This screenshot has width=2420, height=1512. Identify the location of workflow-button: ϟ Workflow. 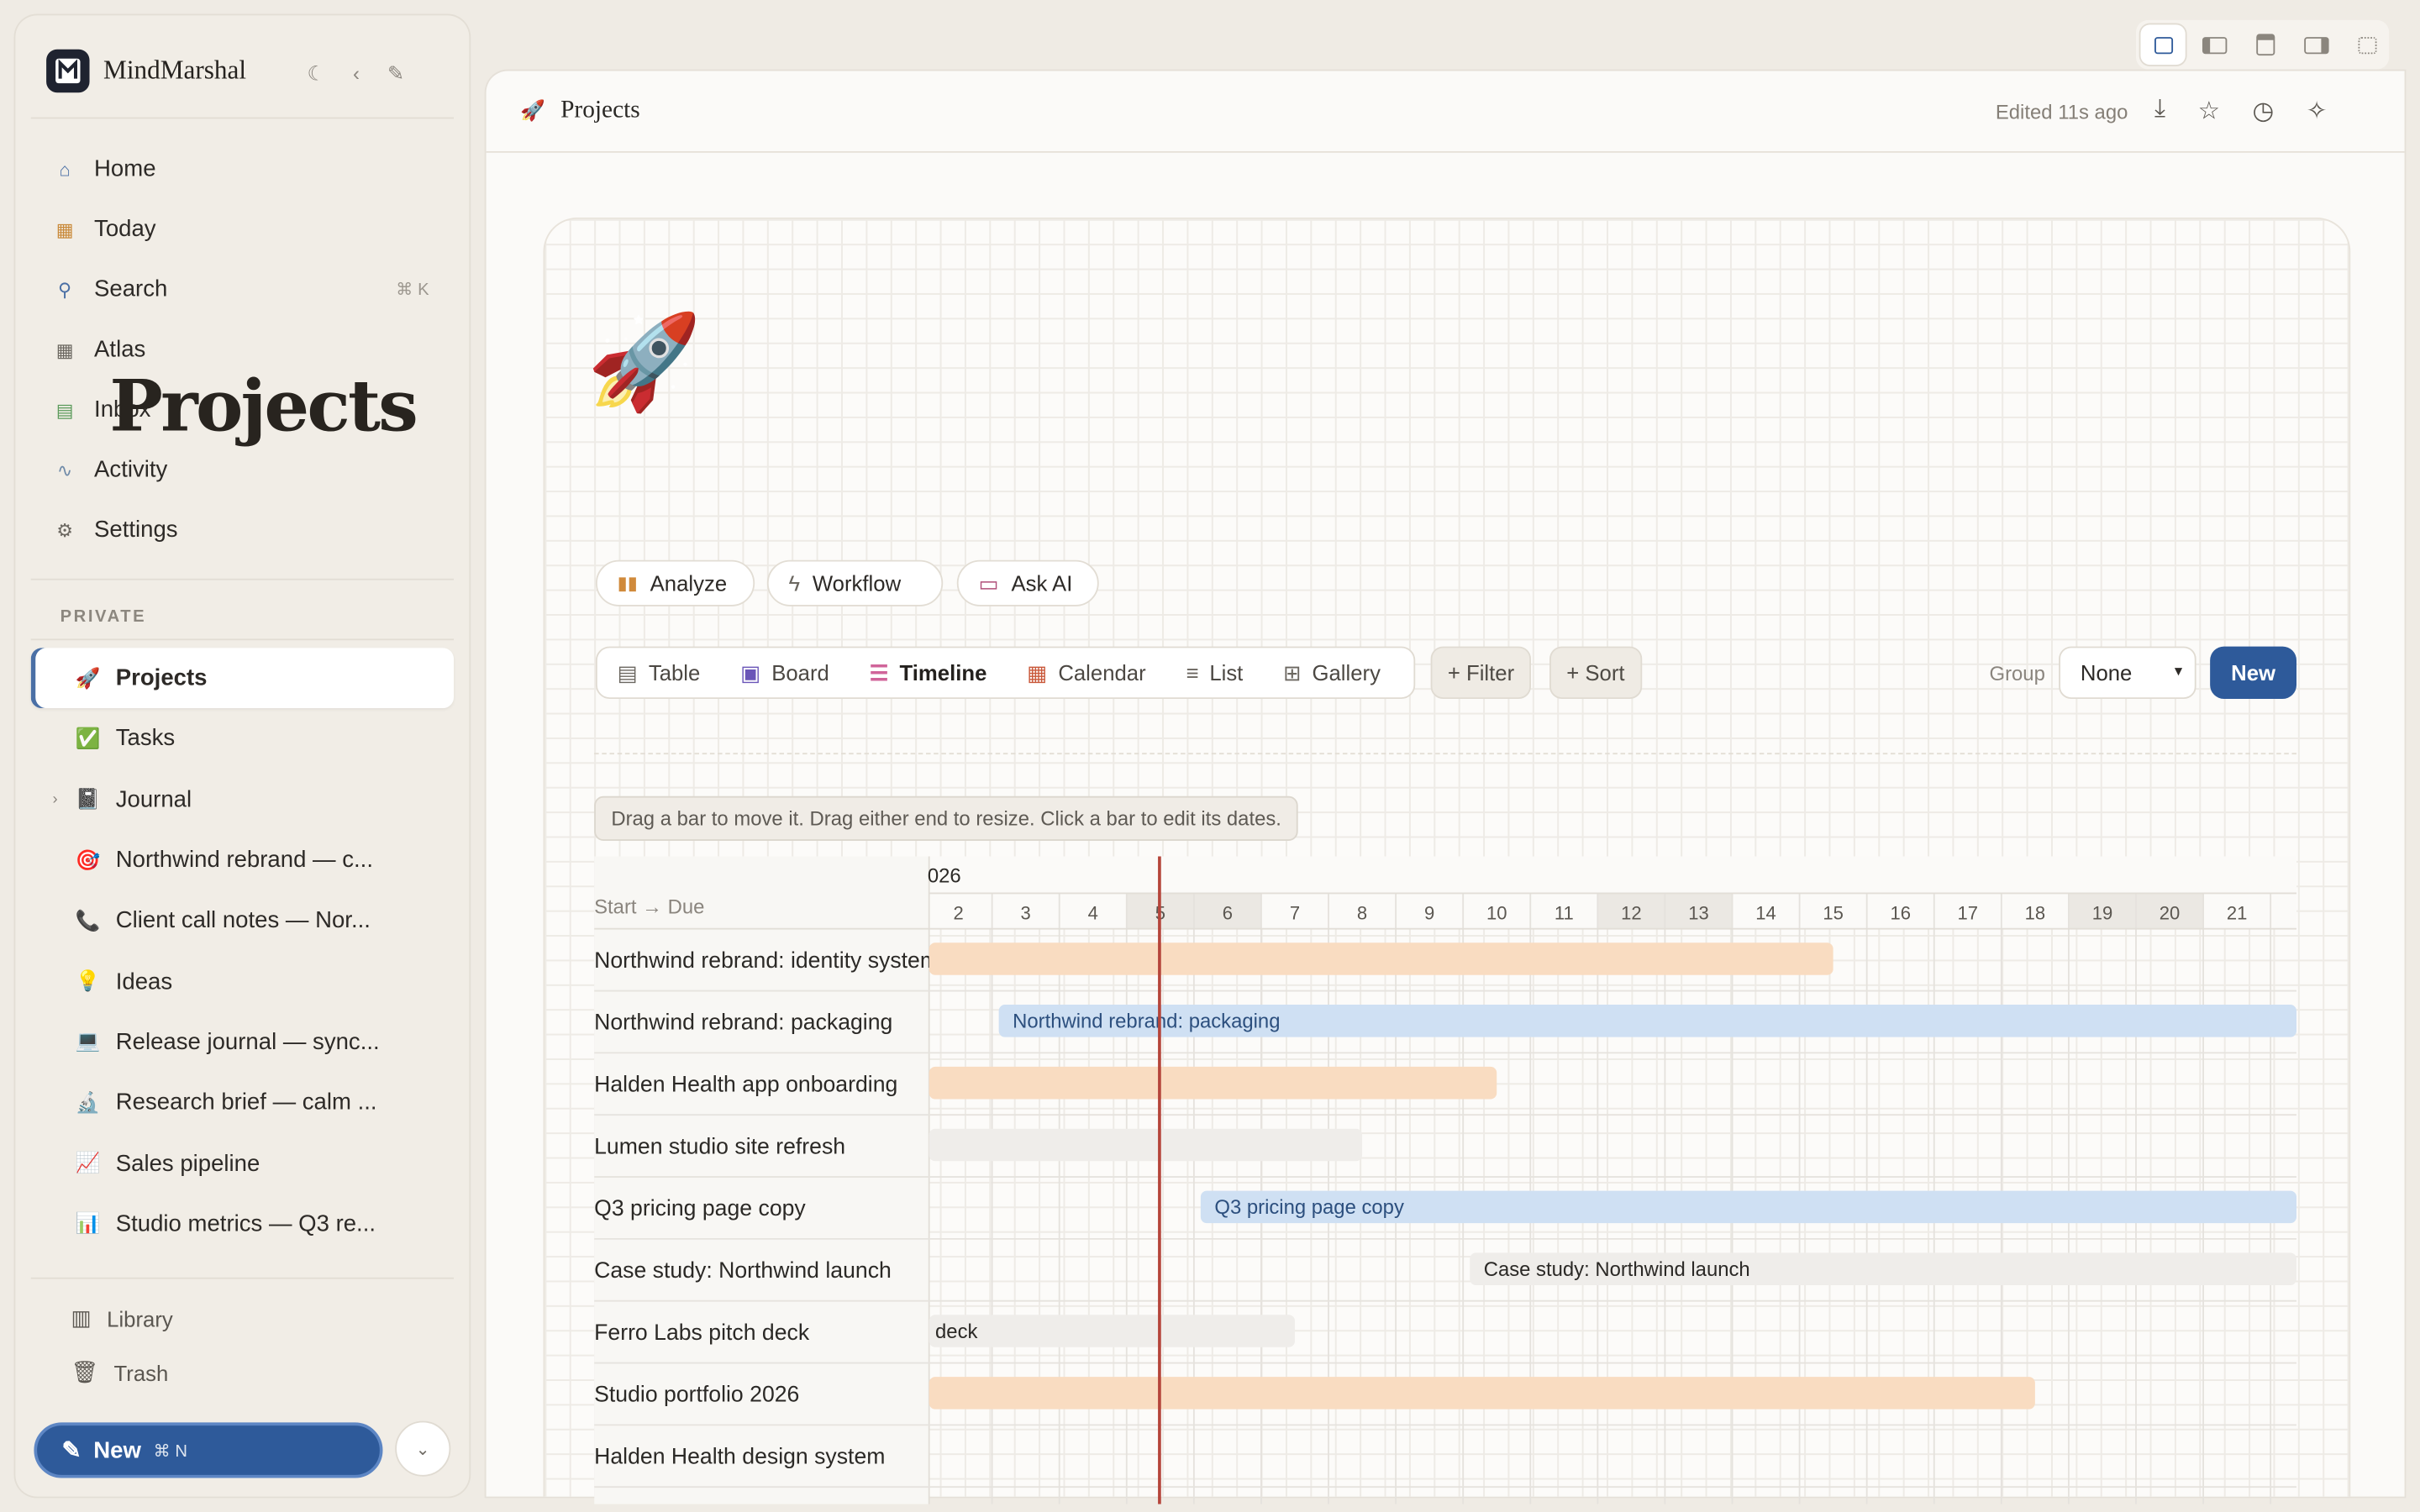
(855, 582).